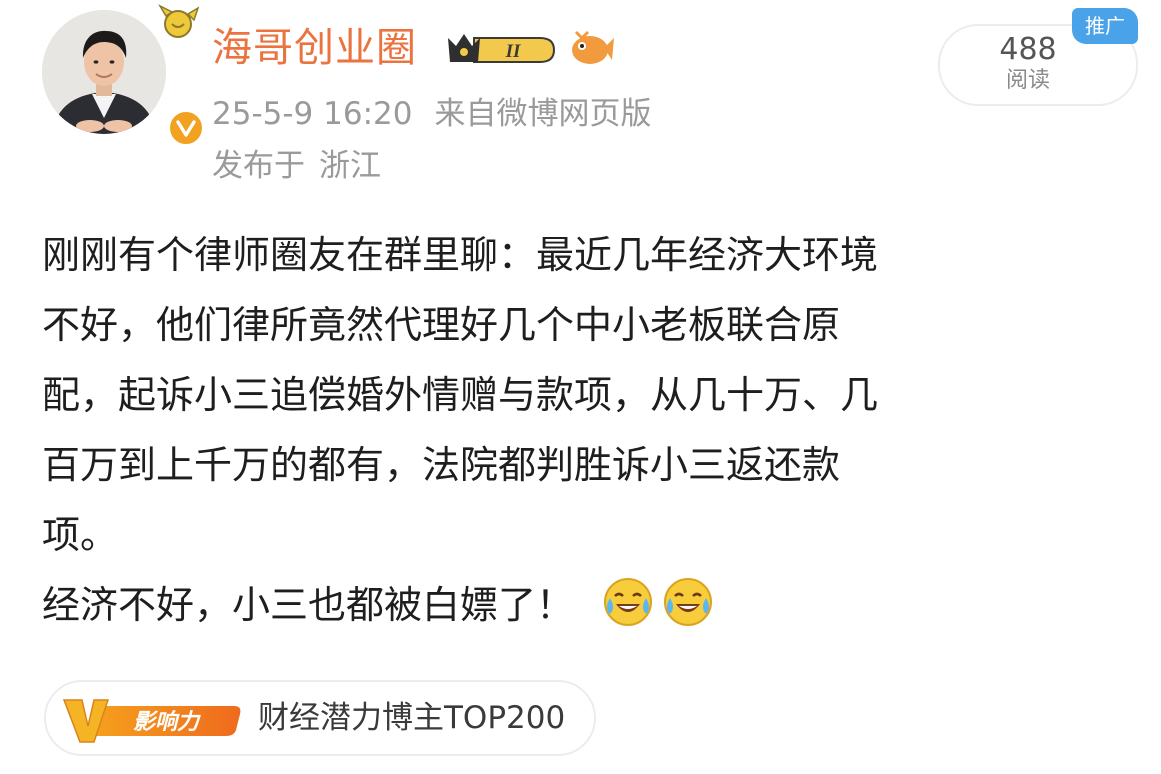 Image resolution: width=1161 pixels, height=774 pixels. What do you see at coordinates (412, 718) in the screenshot?
I see `influence-label: 财经潜力博主TOP200` at bounding box center [412, 718].